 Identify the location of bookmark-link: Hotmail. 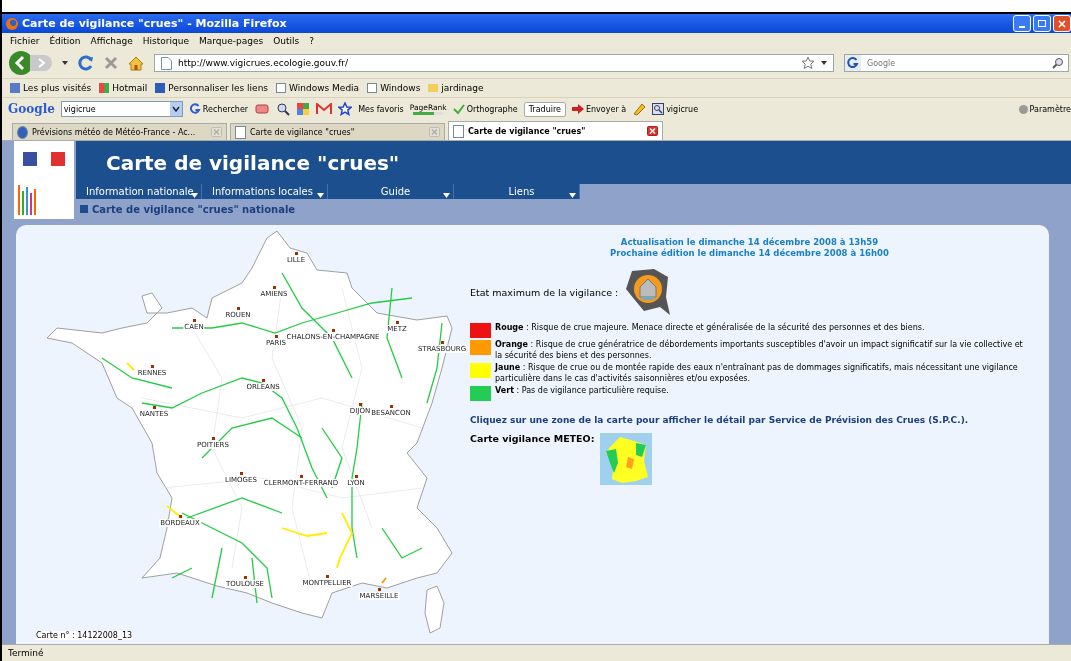
(123, 88).